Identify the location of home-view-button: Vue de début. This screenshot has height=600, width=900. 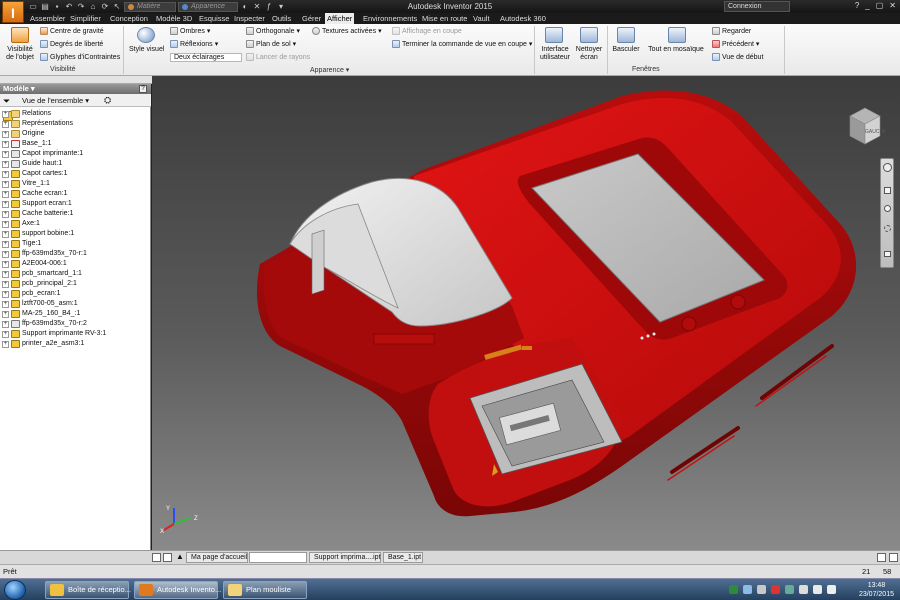
(737, 57).